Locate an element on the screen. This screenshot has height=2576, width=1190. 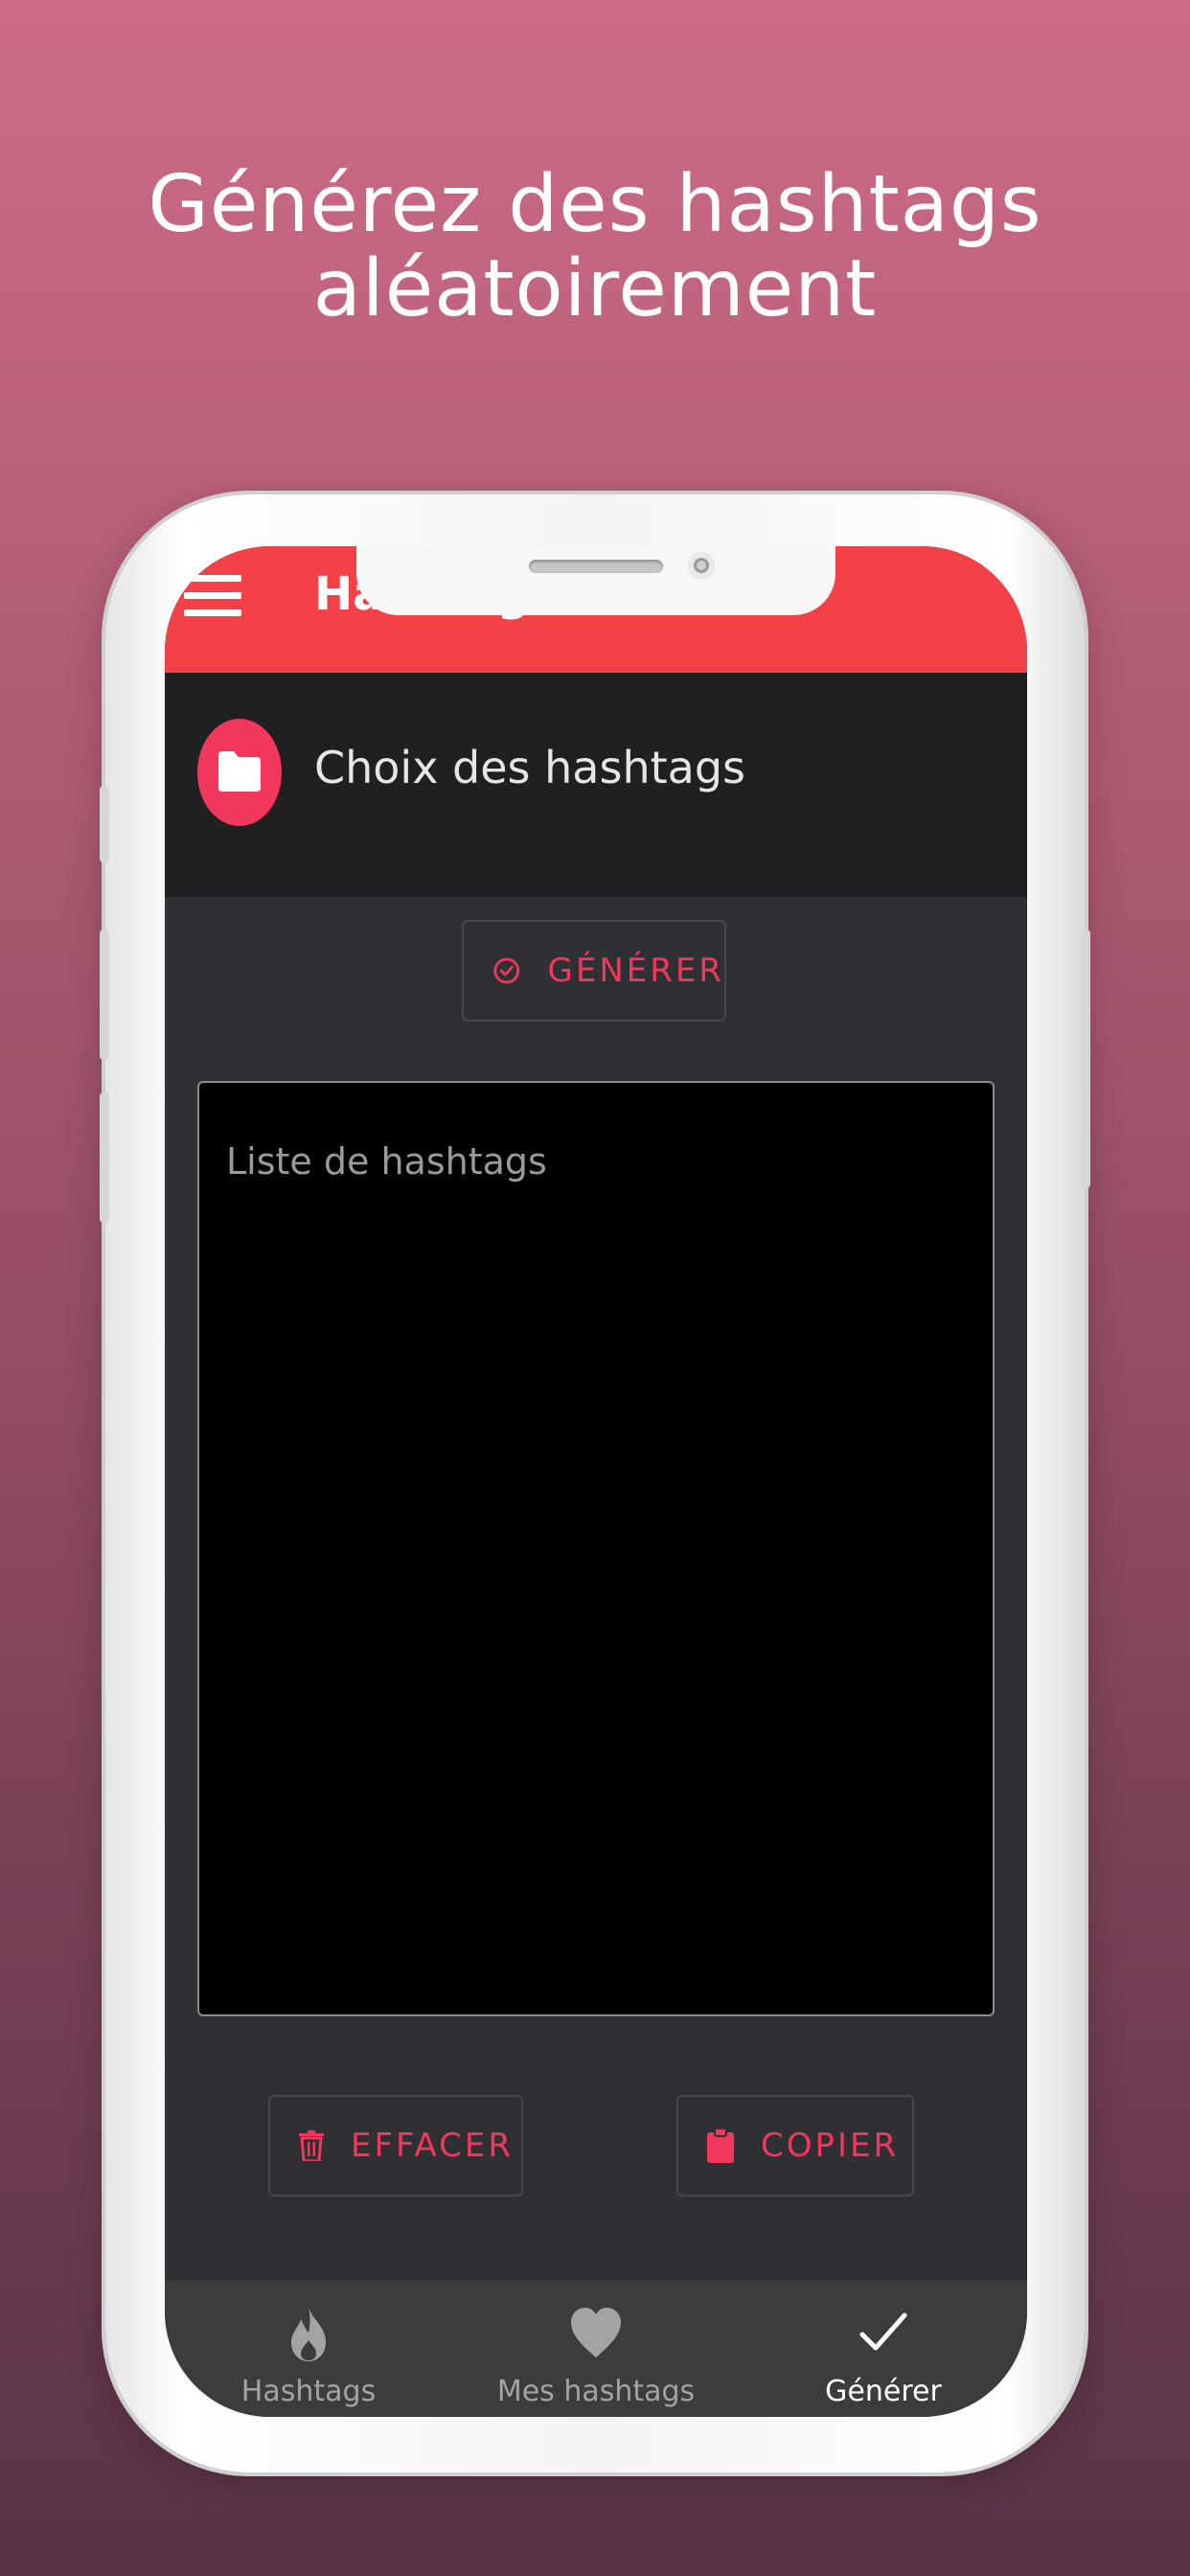
phone-volume-down-button is located at coordinates (105, 1157).